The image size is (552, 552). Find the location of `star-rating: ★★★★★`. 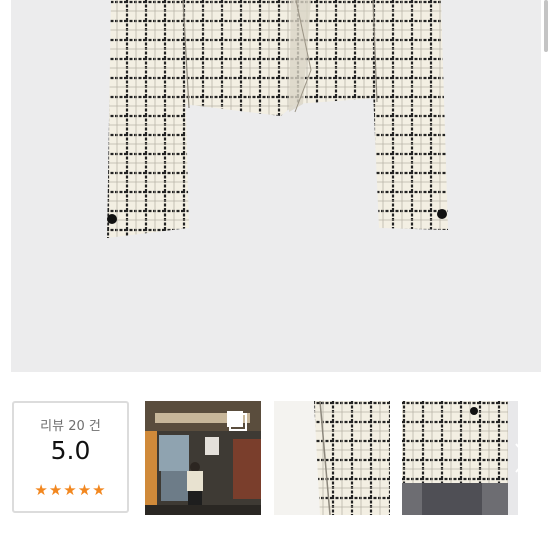

star-rating: ★★★★★ is located at coordinates (70, 490).